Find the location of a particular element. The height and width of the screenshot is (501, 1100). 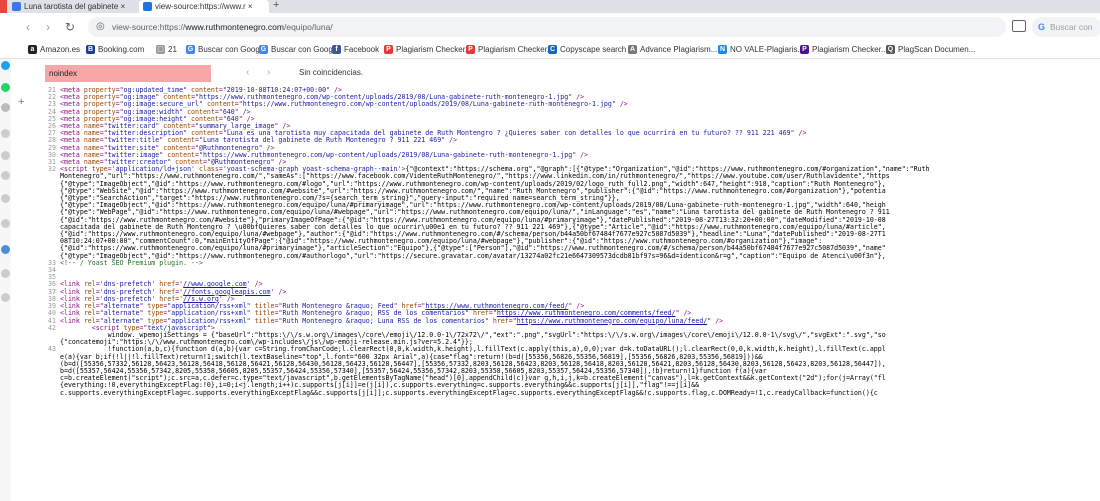

tab-view-source: view-source:https://www.r × is located at coordinates (204, 6).